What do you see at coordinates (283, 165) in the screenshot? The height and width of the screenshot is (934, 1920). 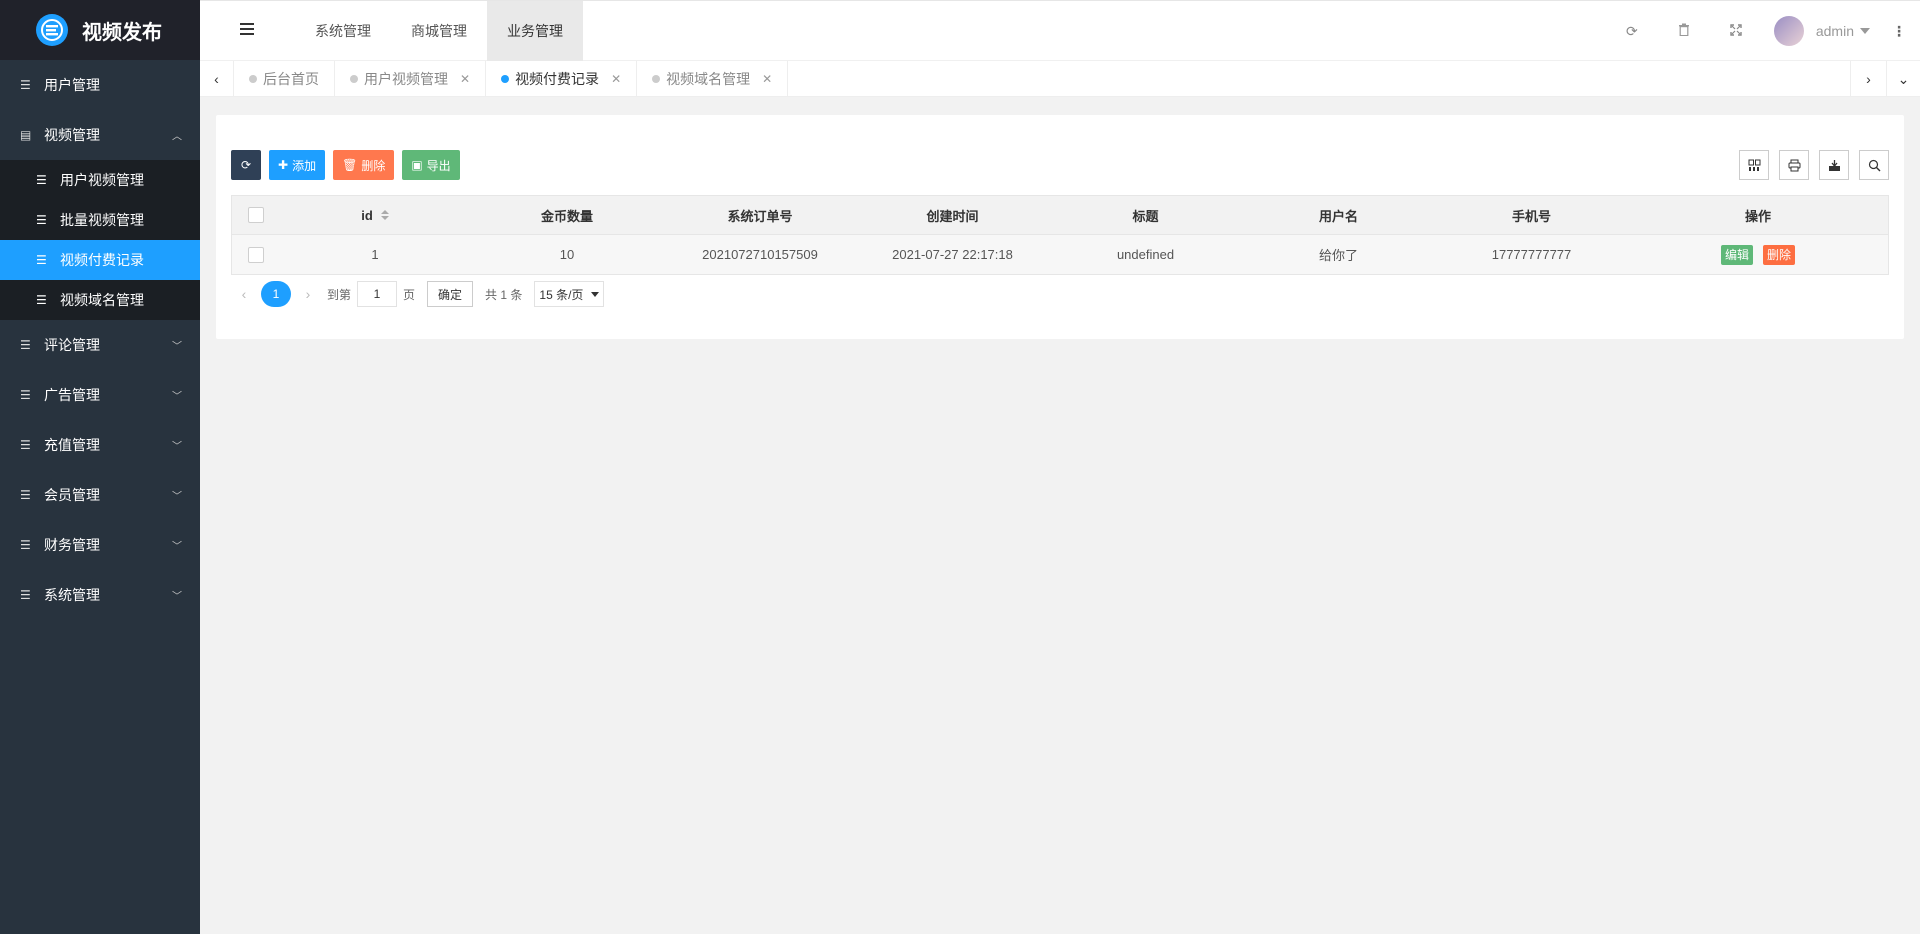 I see `plus-icon: ✚` at bounding box center [283, 165].